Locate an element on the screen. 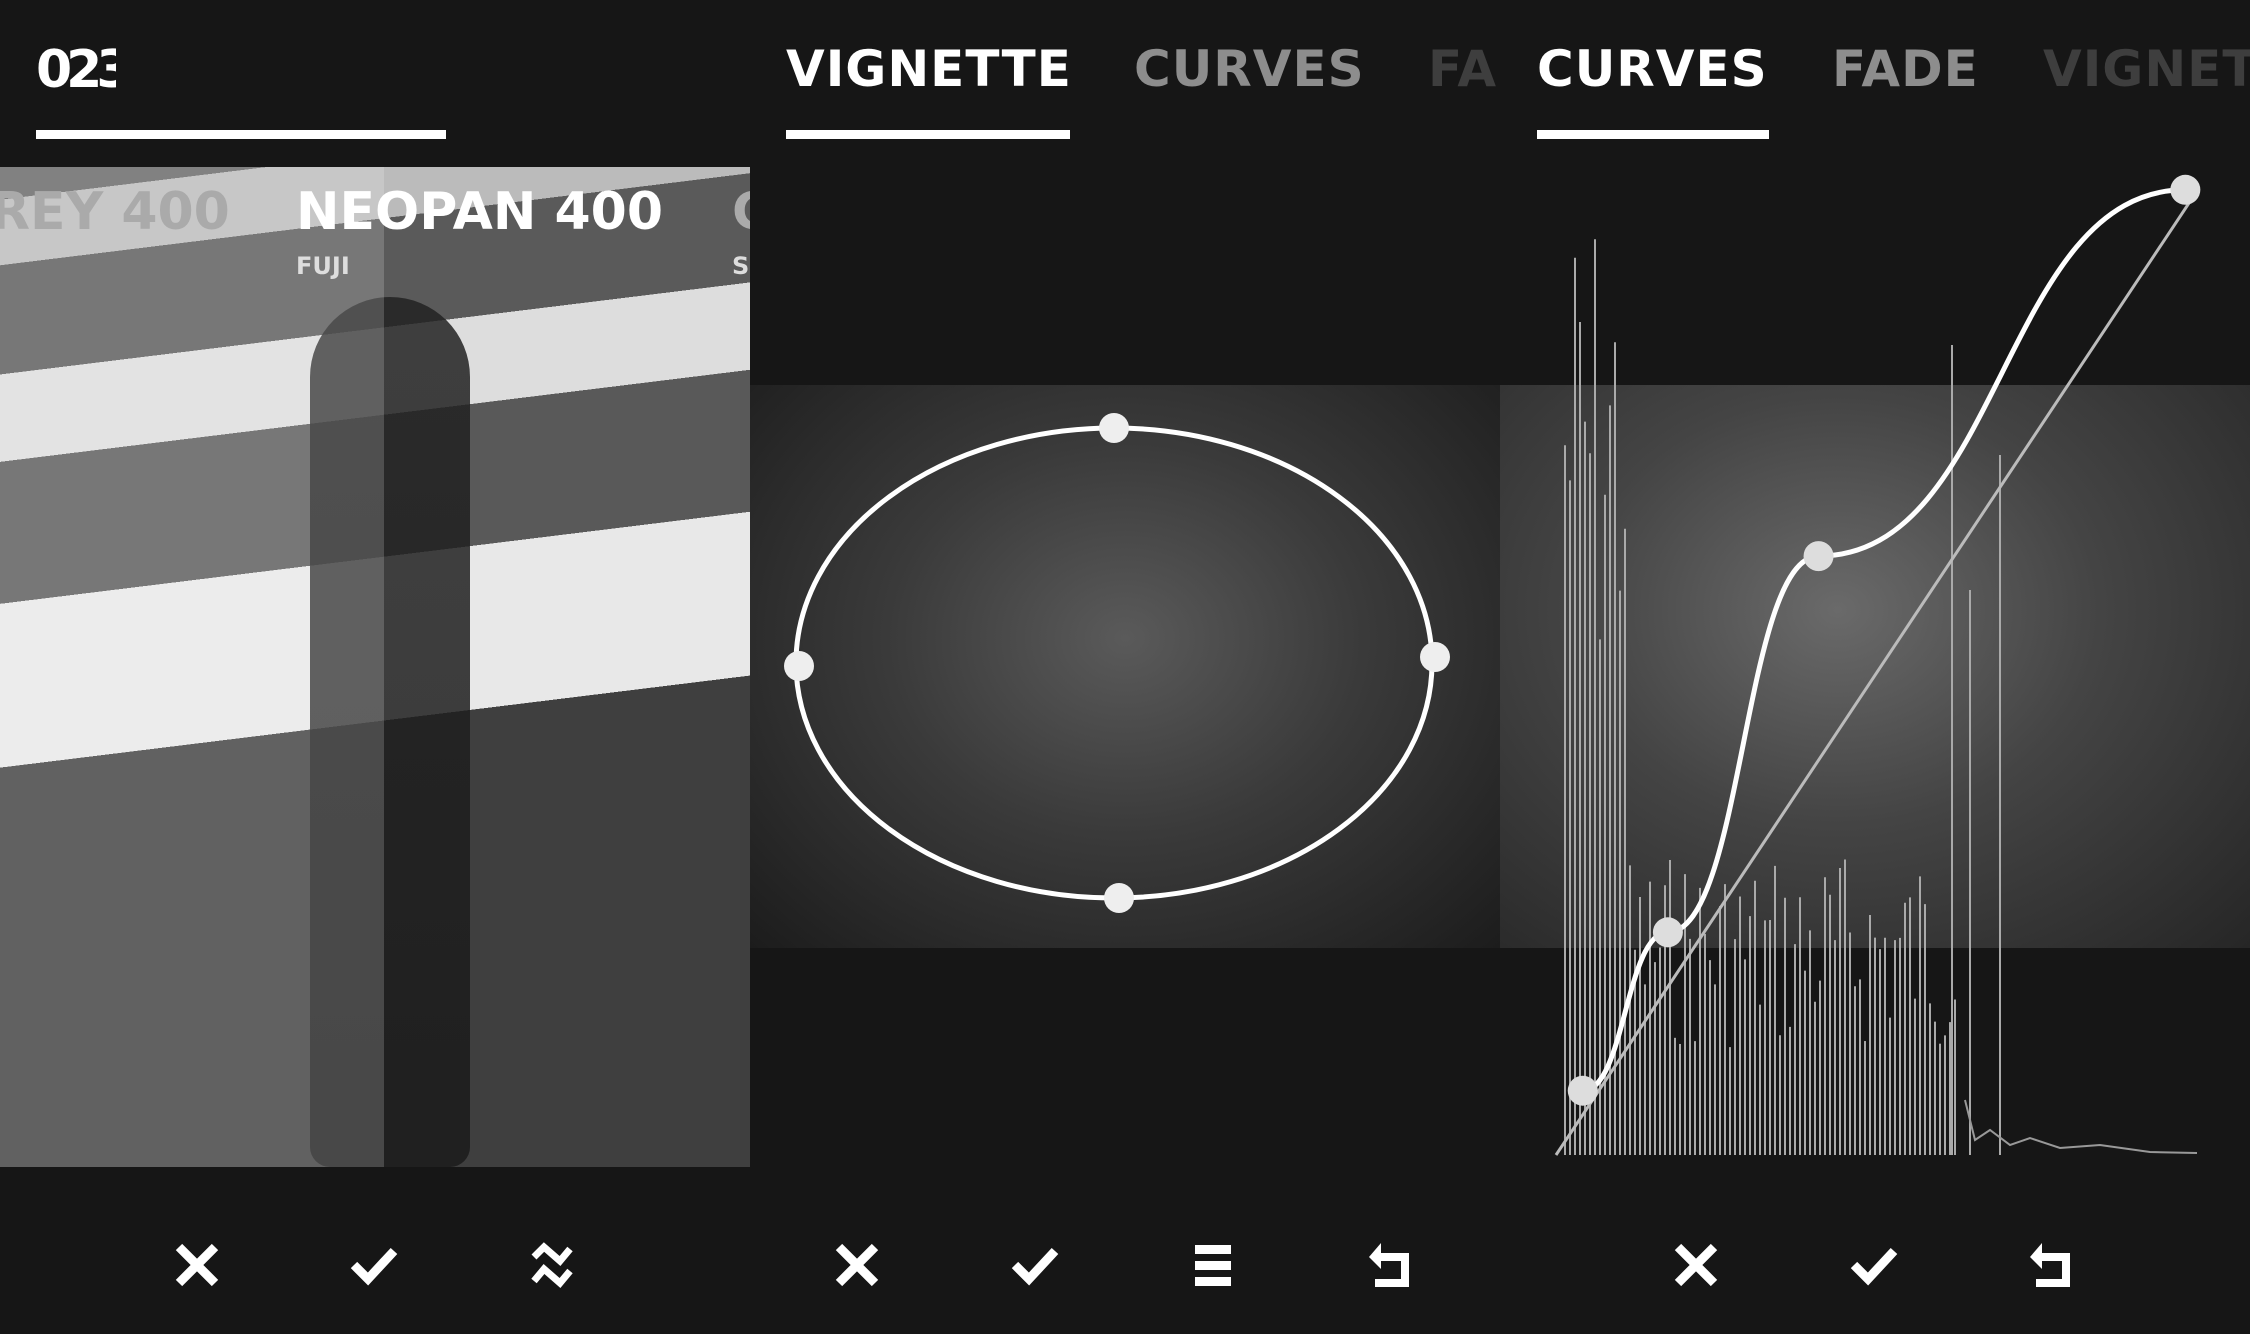 This screenshot has width=2250, height=1334. shuffle-icon is located at coordinates (552, 1265).